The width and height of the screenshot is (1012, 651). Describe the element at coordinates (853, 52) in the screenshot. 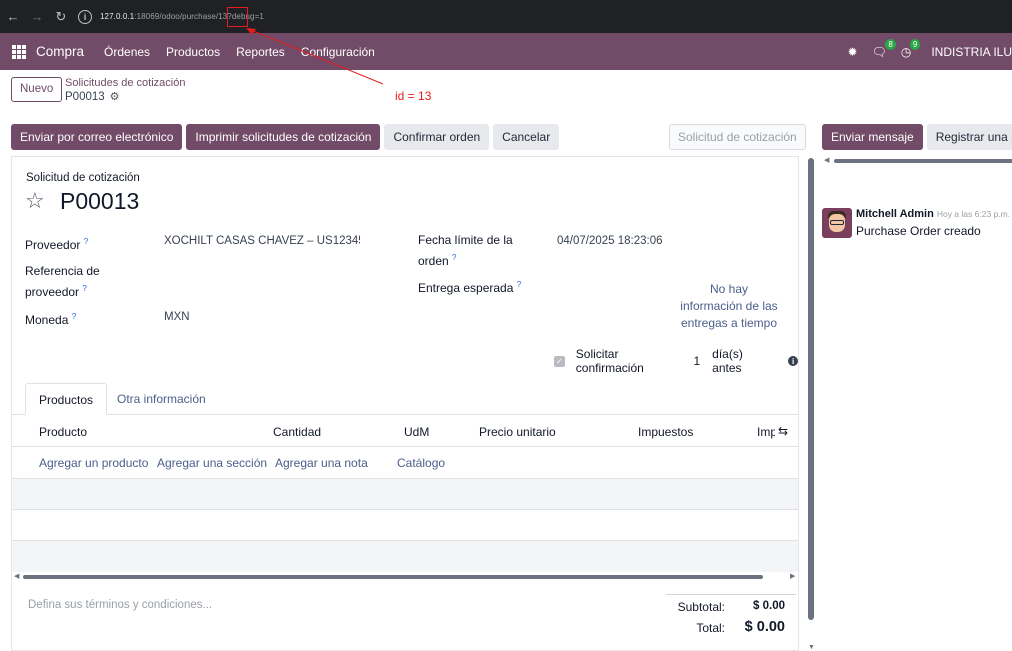

I see `debug-bug-icon: ✹` at that location.